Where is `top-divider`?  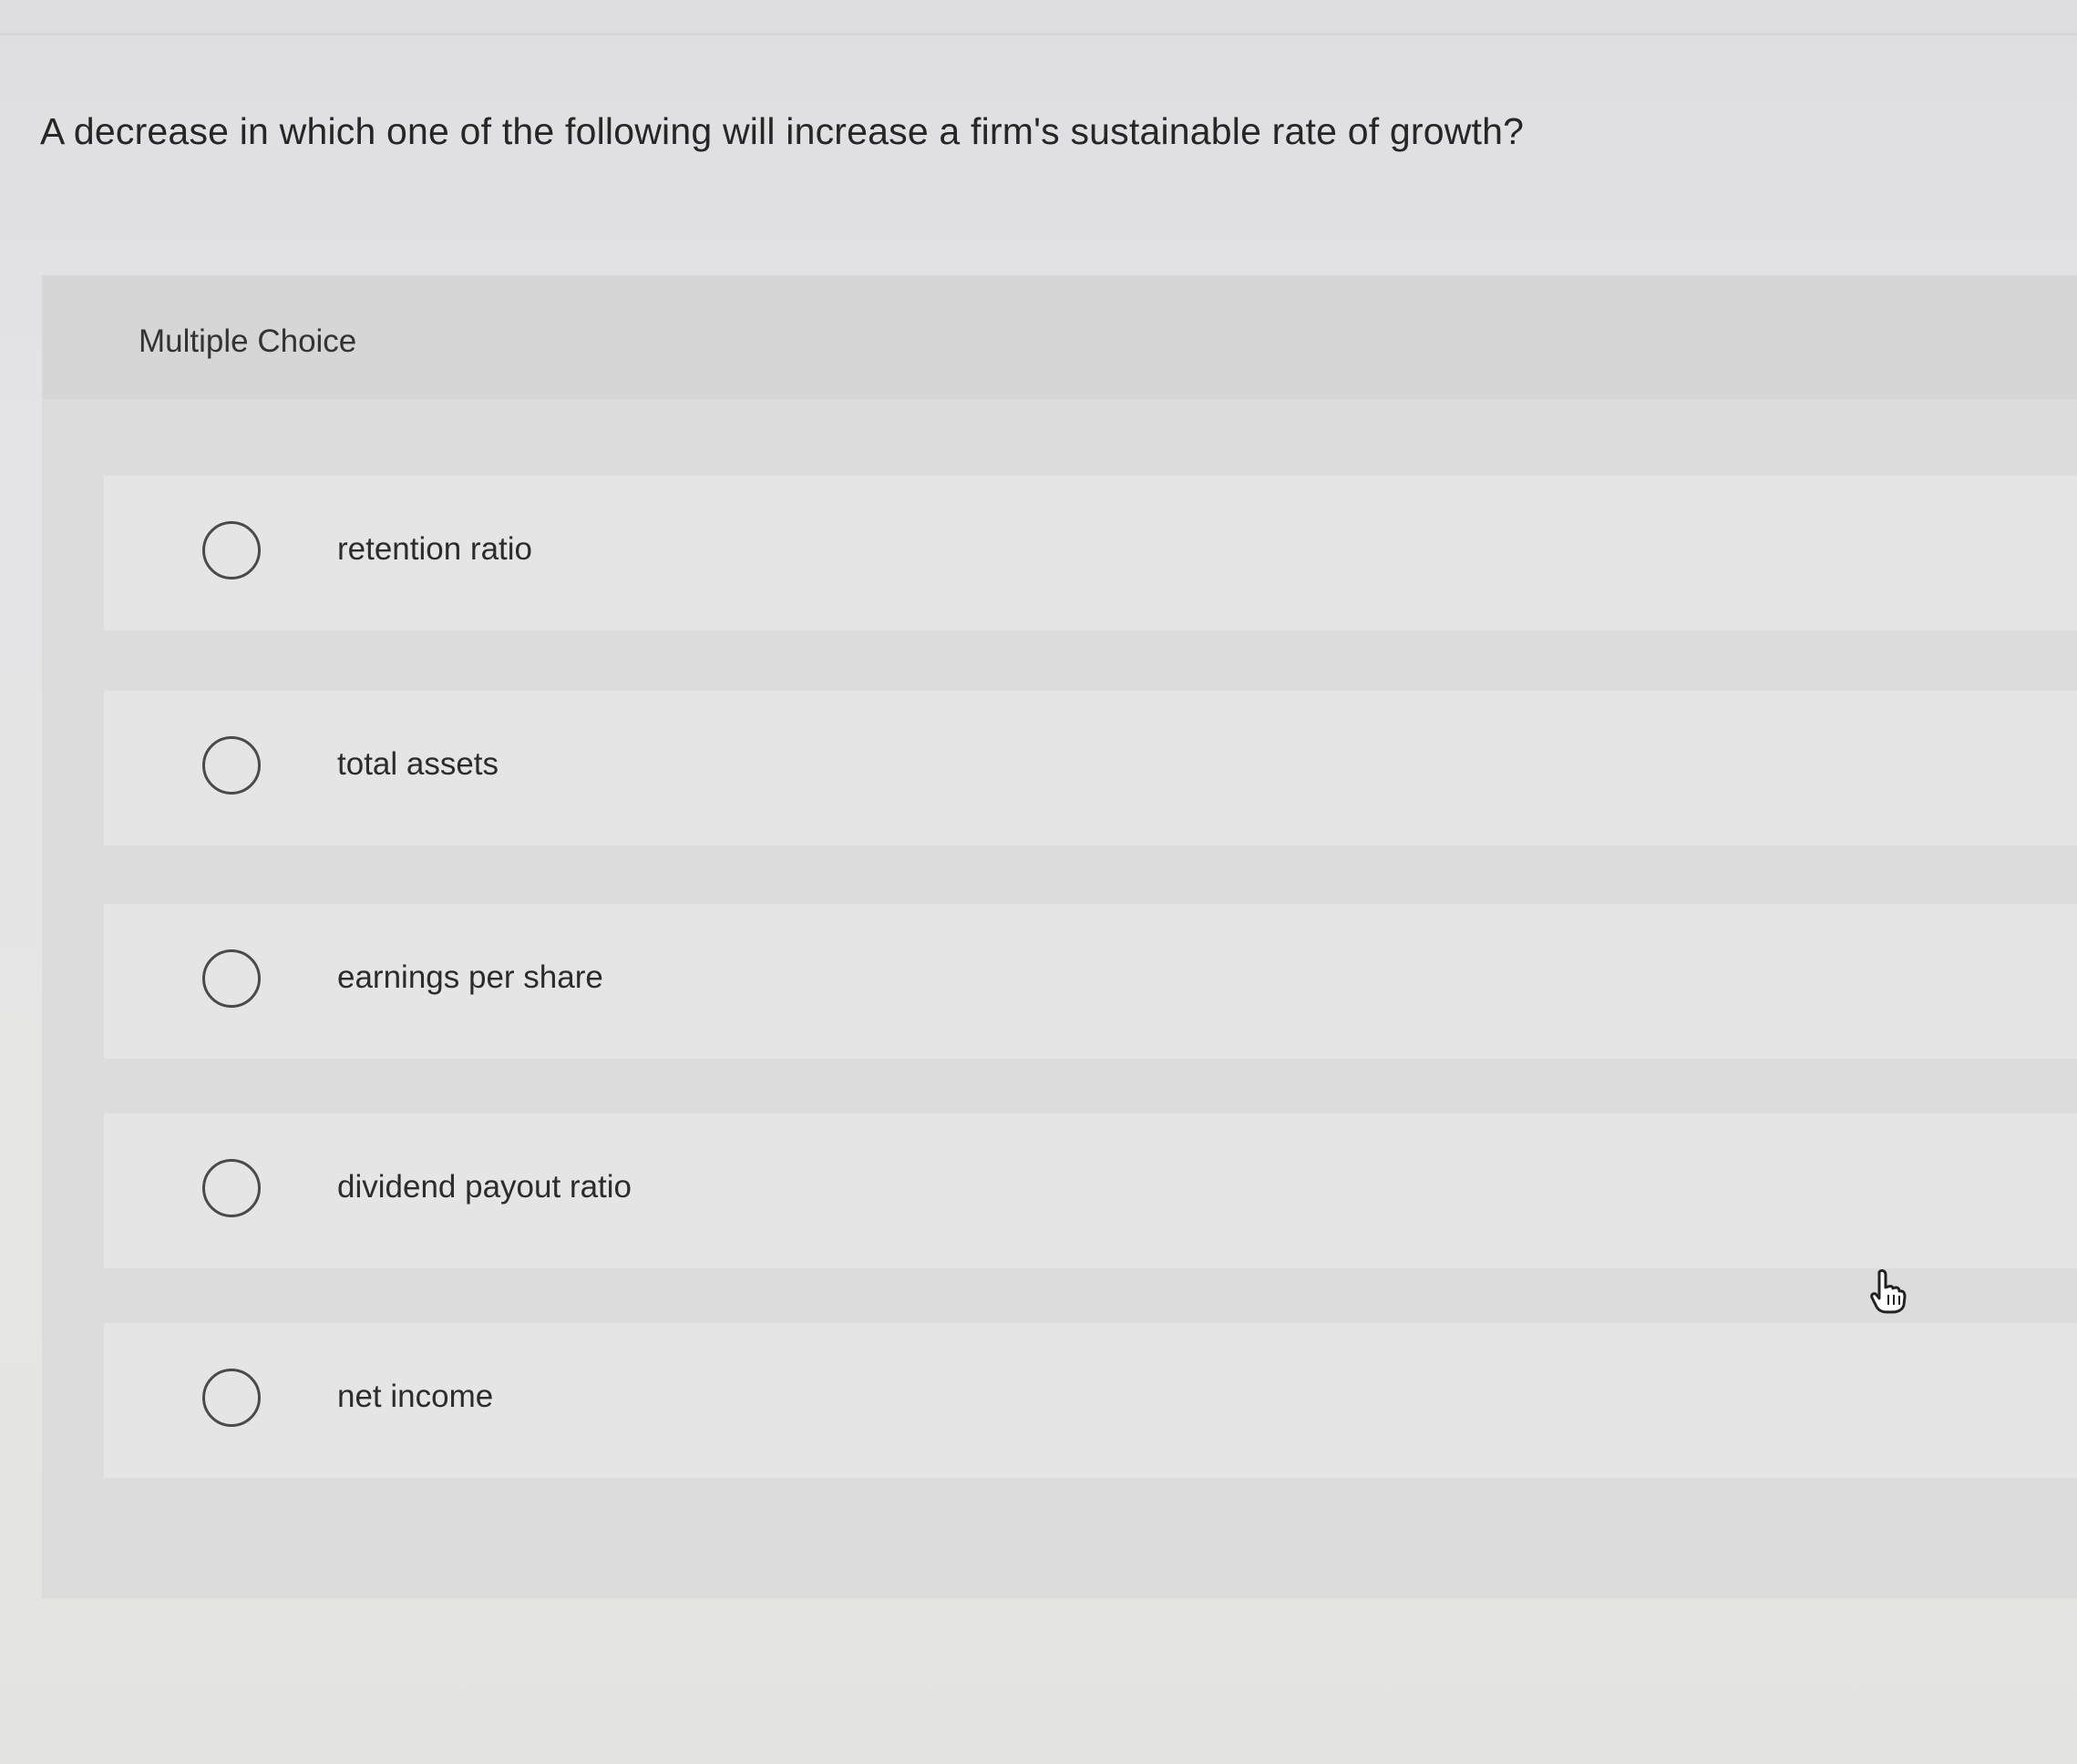 top-divider is located at coordinates (1038, 34).